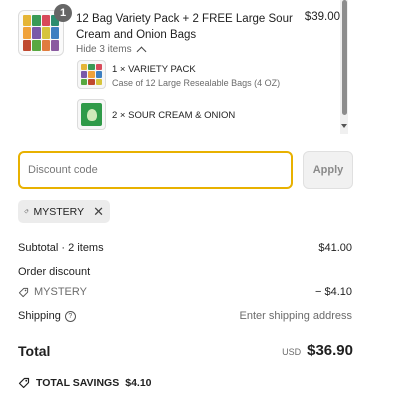  What do you see at coordinates (333, 292) in the screenshot?
I see `discount-value: − $4.10` at bounding box center [333, 292].